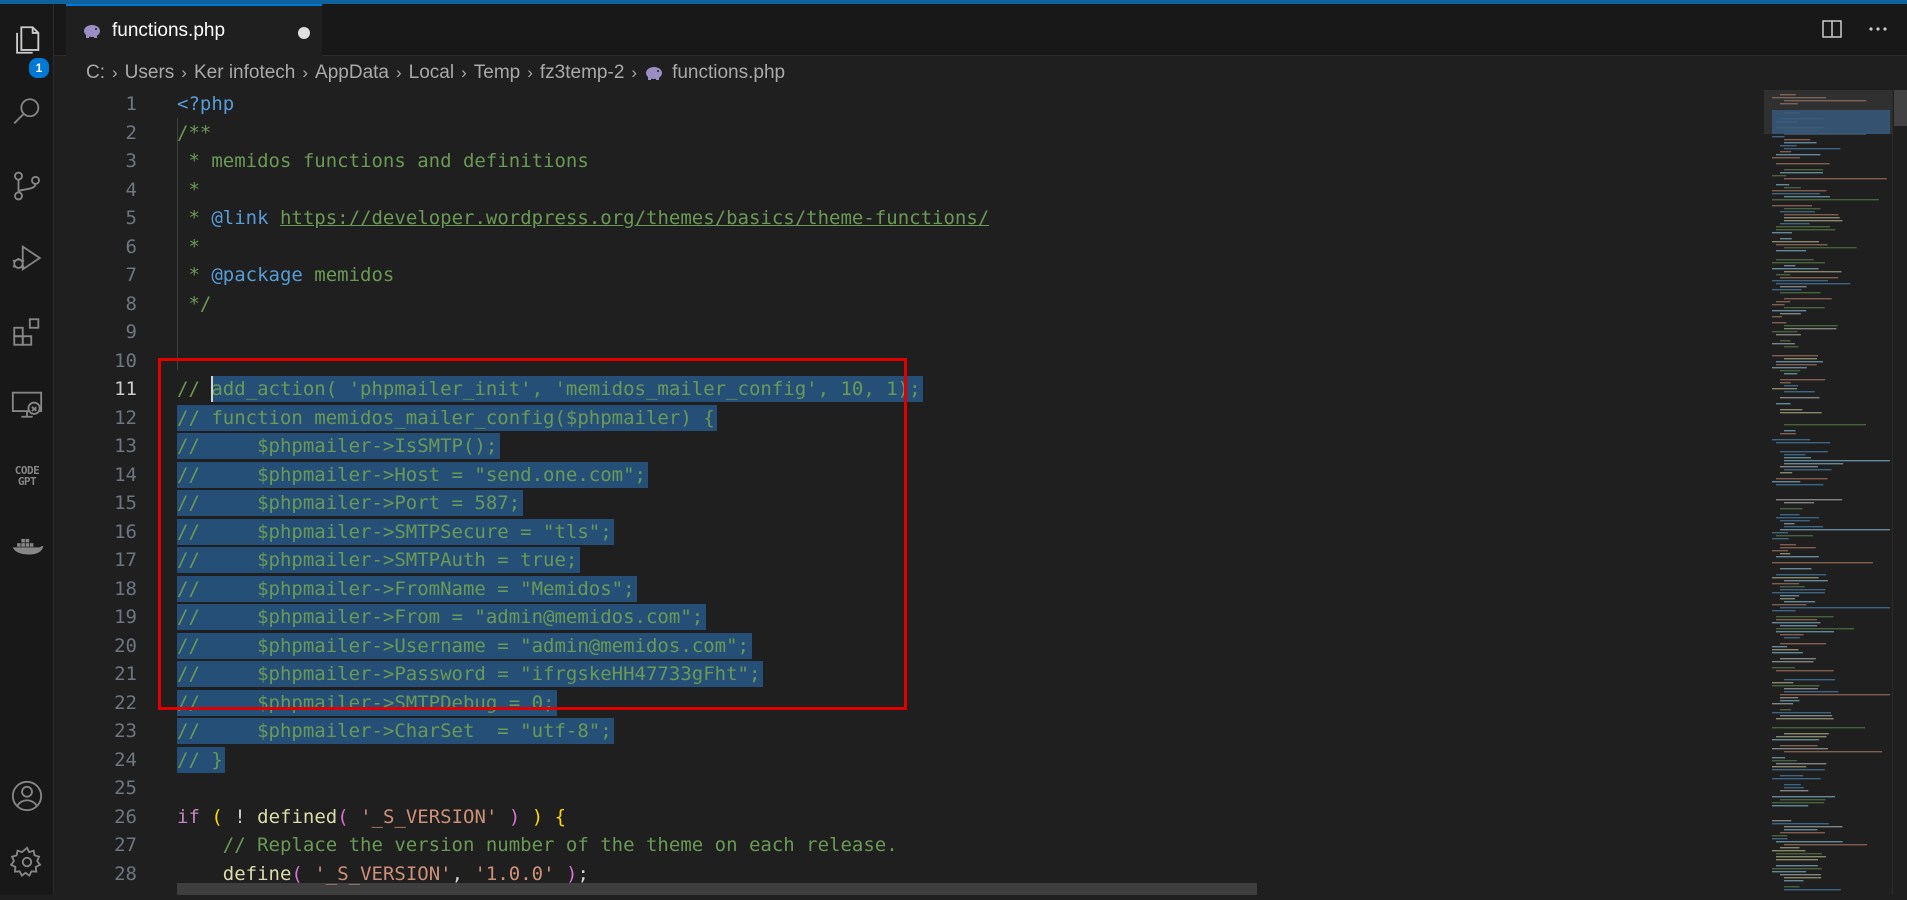 This screenshot has width=1907, height=900. I want to click on tab-functions-php: functions.php, so click(194, 30).